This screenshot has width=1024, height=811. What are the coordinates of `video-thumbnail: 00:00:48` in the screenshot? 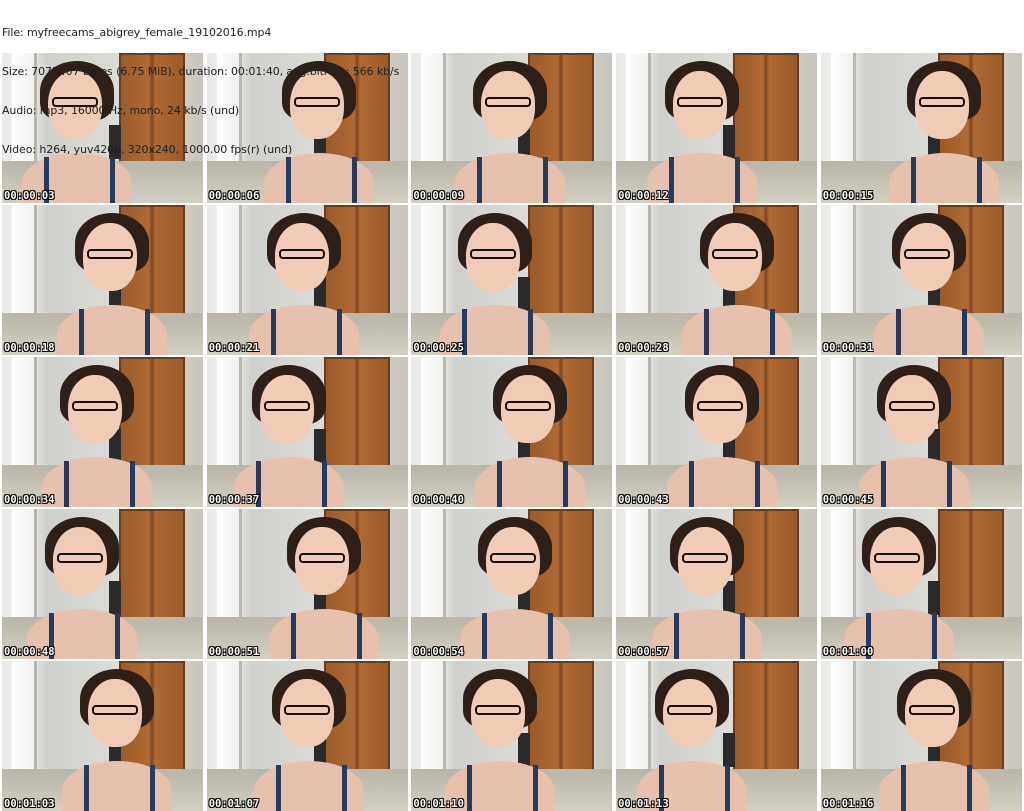 It's located at (102, 584).